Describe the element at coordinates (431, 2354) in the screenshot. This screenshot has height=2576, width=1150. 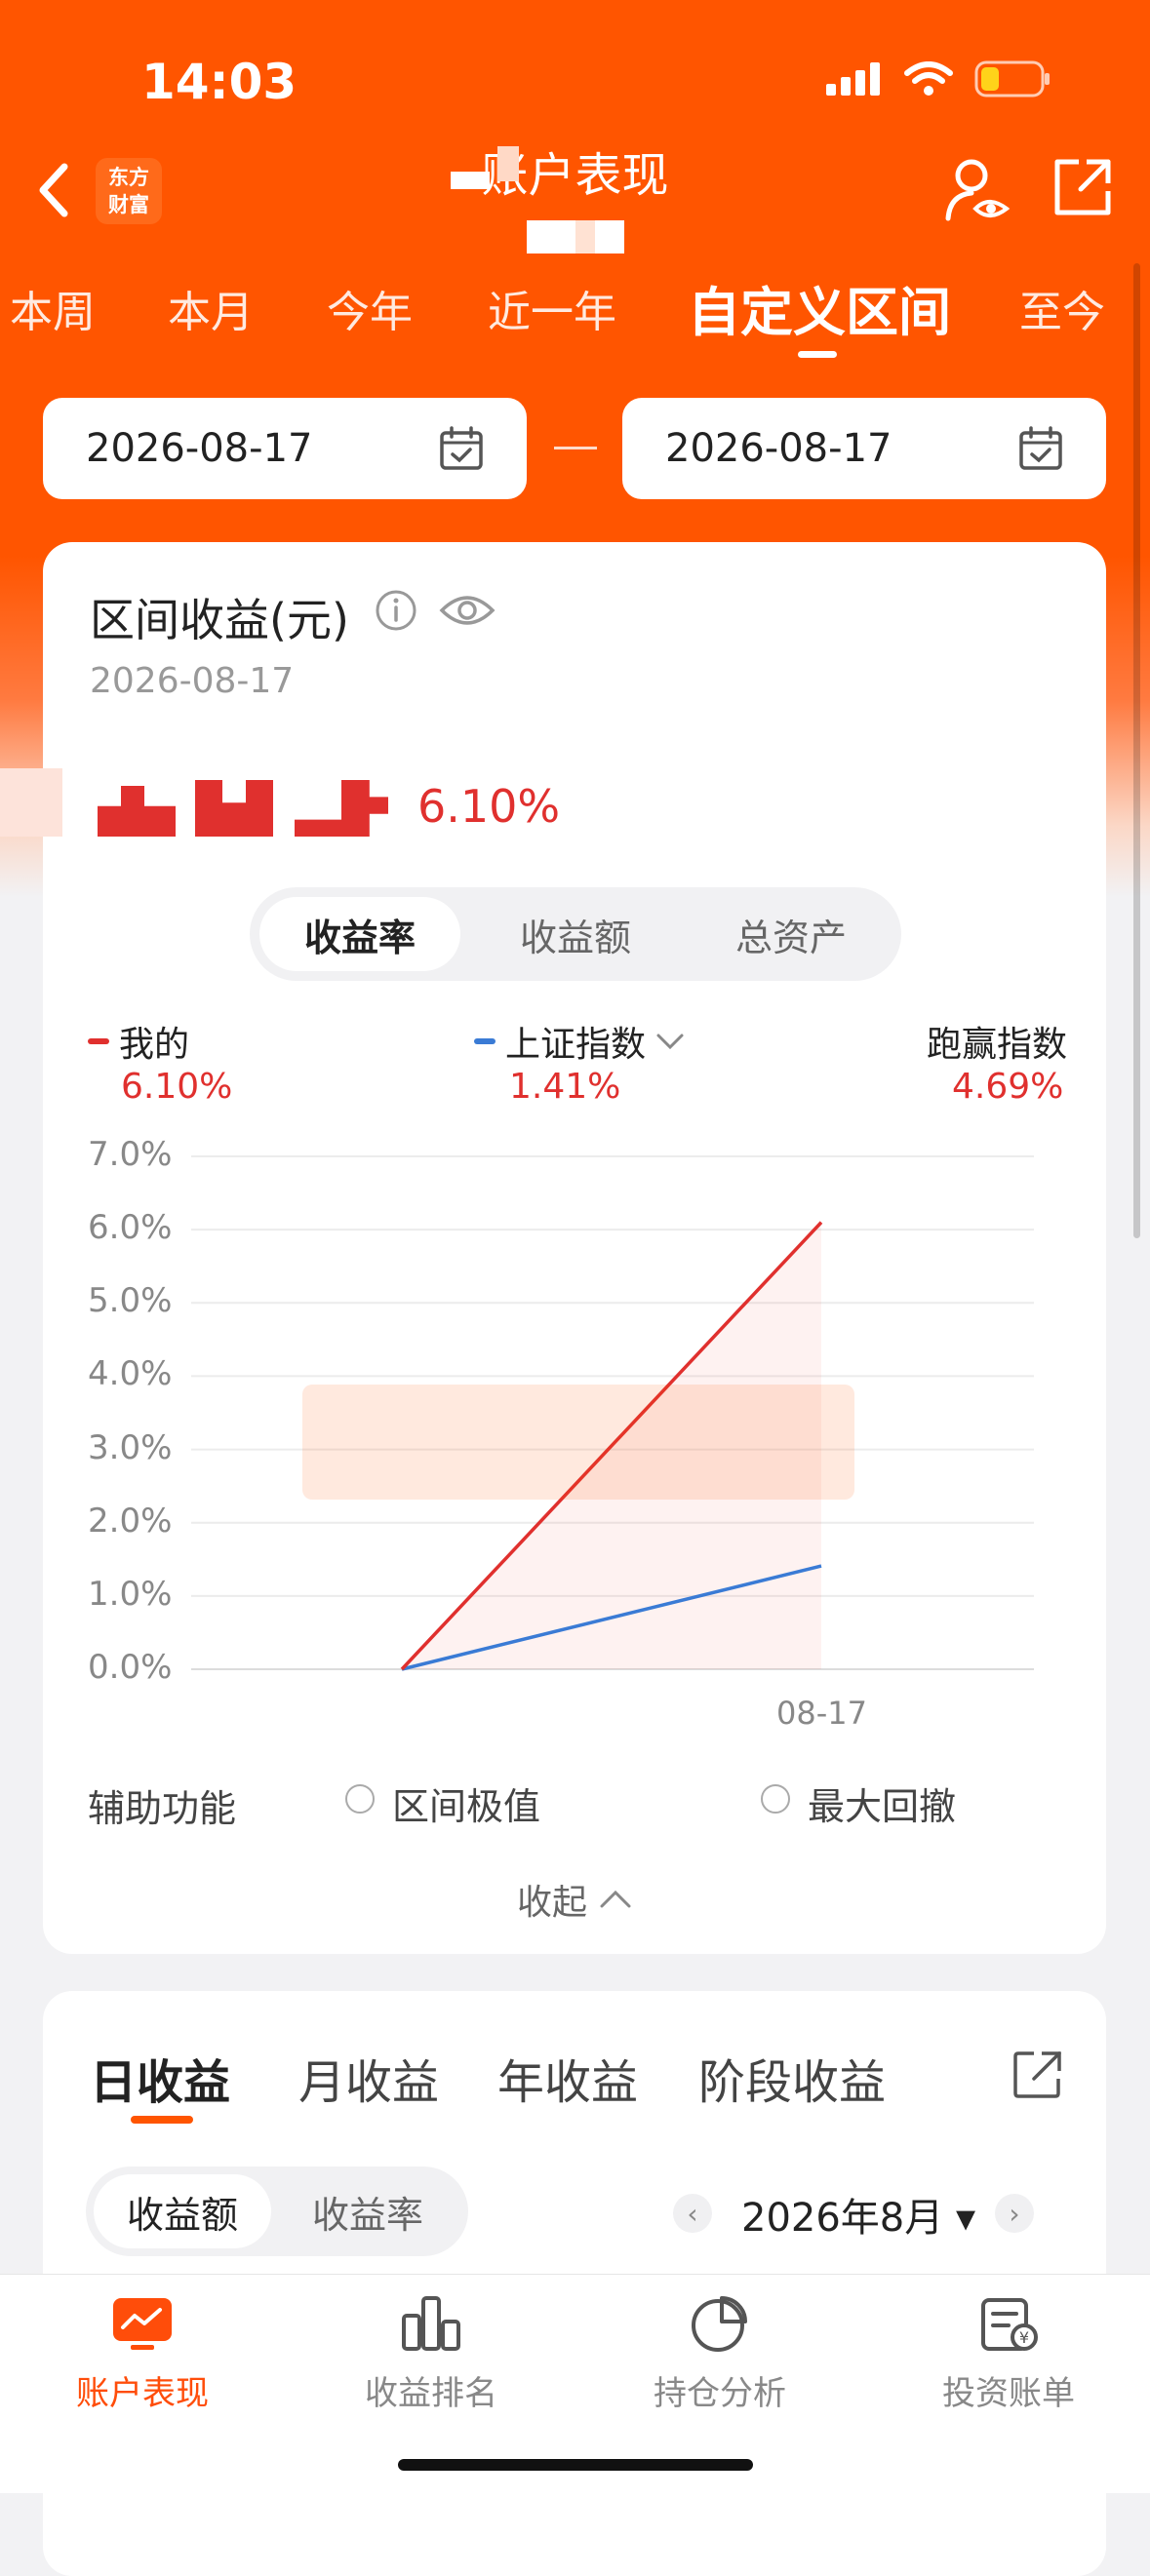
I see `nav-return-ranking: 收益排名` at that location.